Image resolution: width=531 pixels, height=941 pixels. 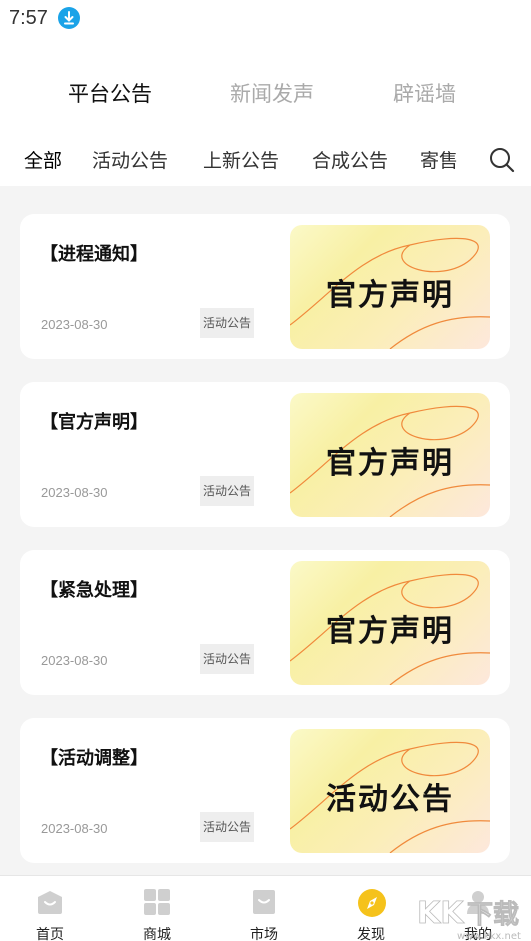 I want to click on nav-label: 发现, so click(x=371, y=934).